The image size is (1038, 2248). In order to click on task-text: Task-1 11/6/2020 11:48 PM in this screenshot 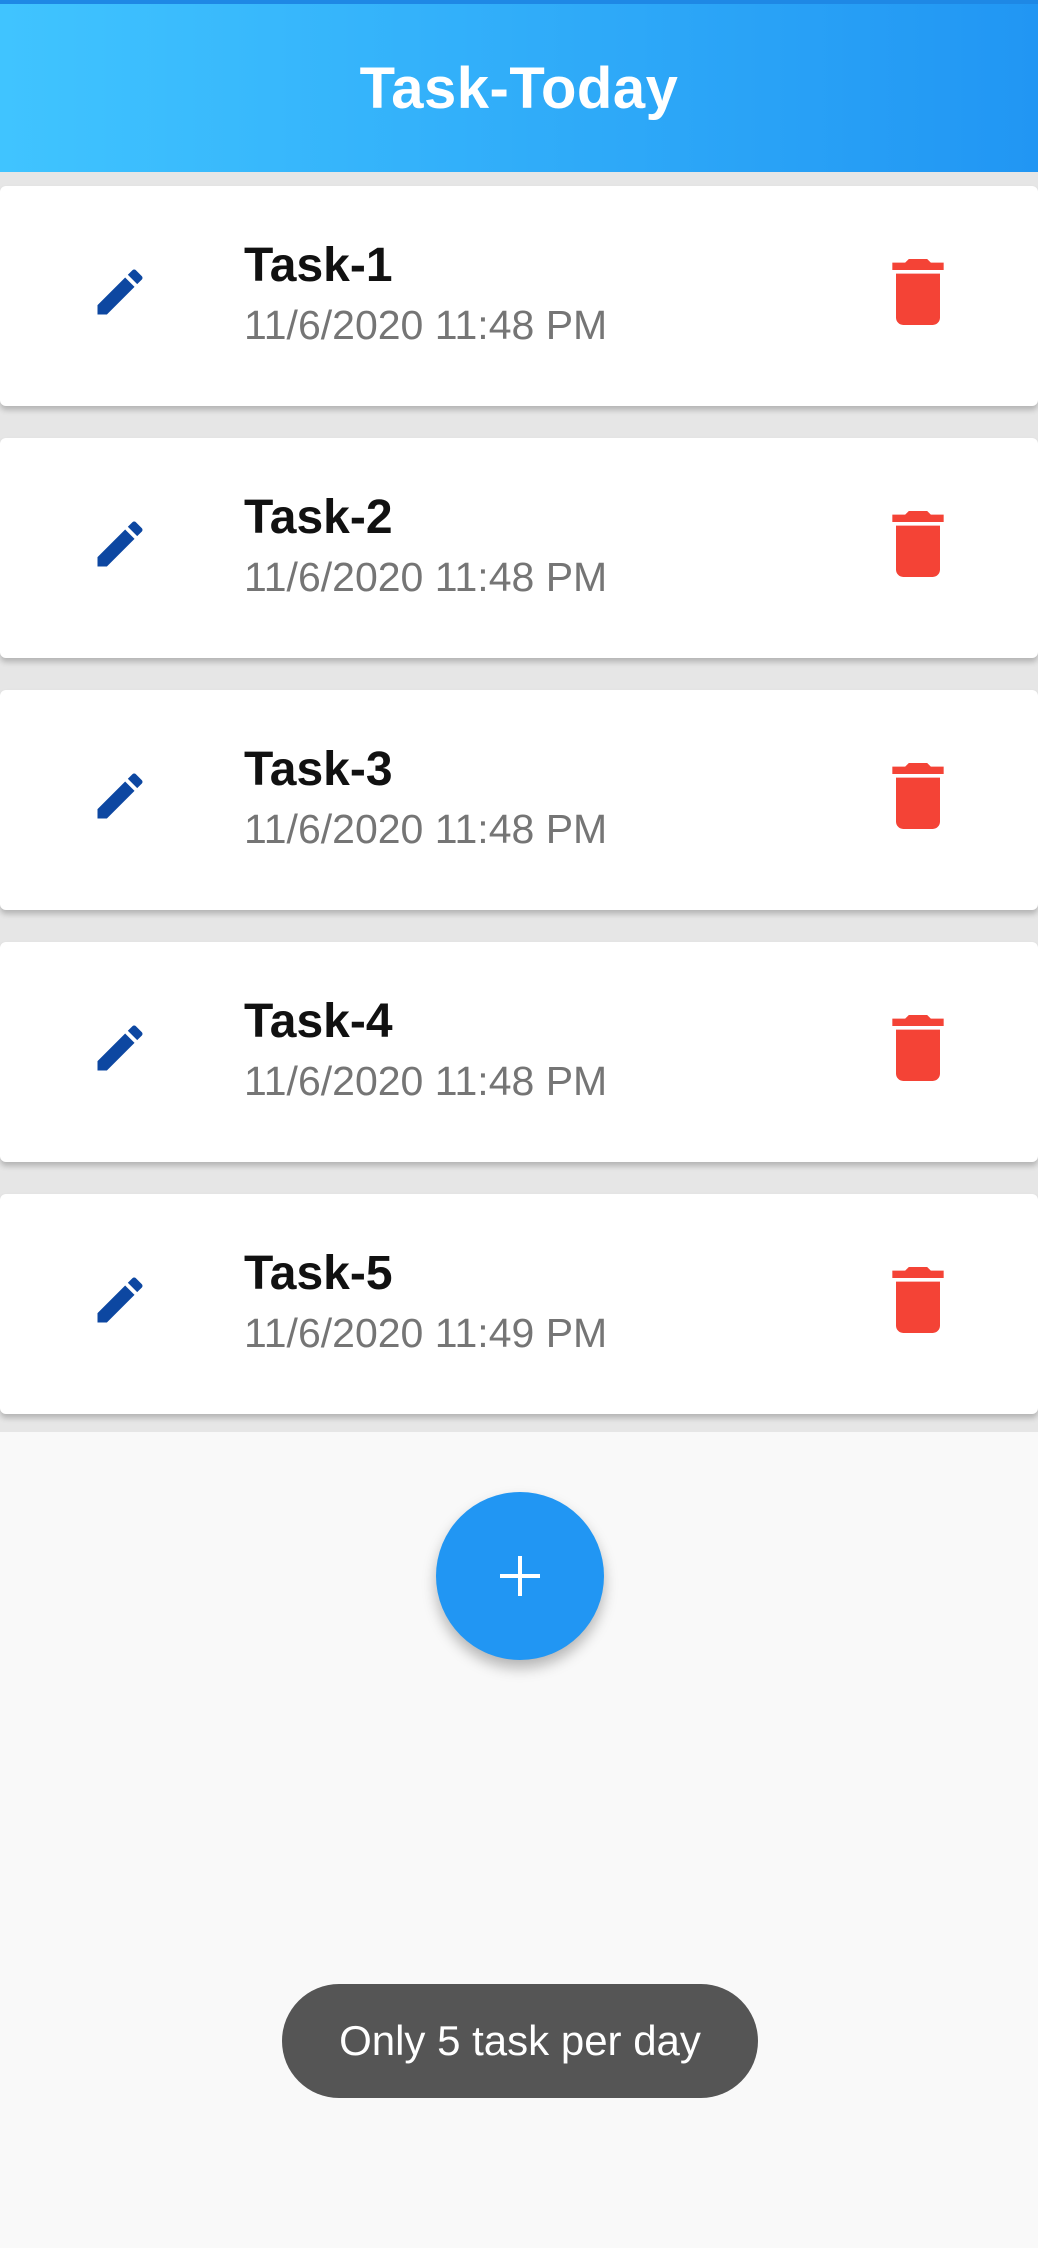, I will do `click(425, 296)`.